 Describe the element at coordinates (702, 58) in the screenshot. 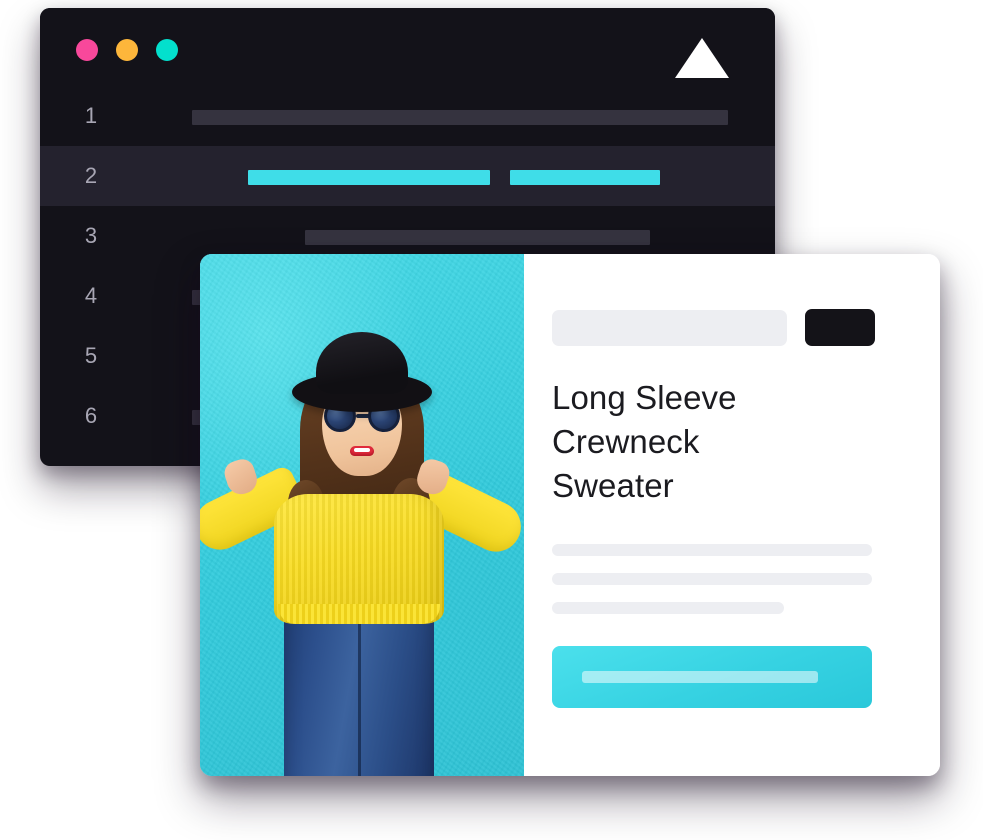

I see `play-triangle-icon` at that location.